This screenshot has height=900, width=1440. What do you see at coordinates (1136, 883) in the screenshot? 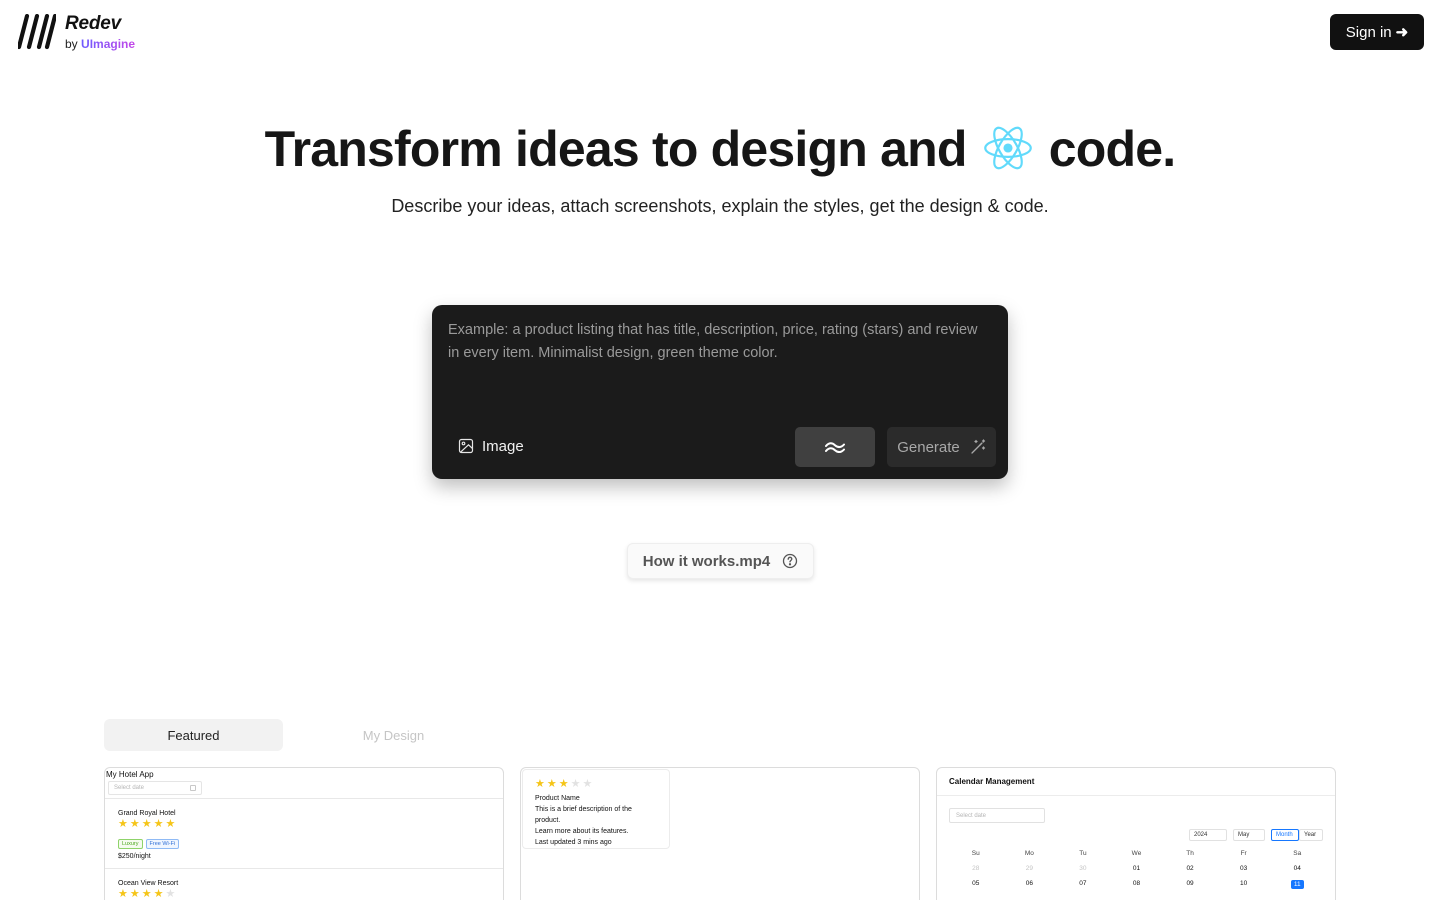
I see `calendar-day: 08` at bounding box center [1136, 883].